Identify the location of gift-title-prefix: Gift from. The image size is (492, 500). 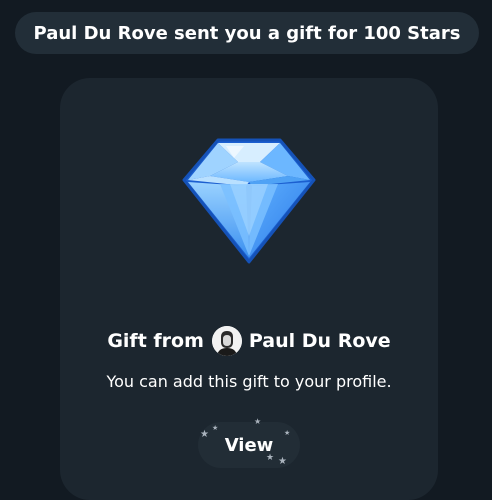
(155, 341).